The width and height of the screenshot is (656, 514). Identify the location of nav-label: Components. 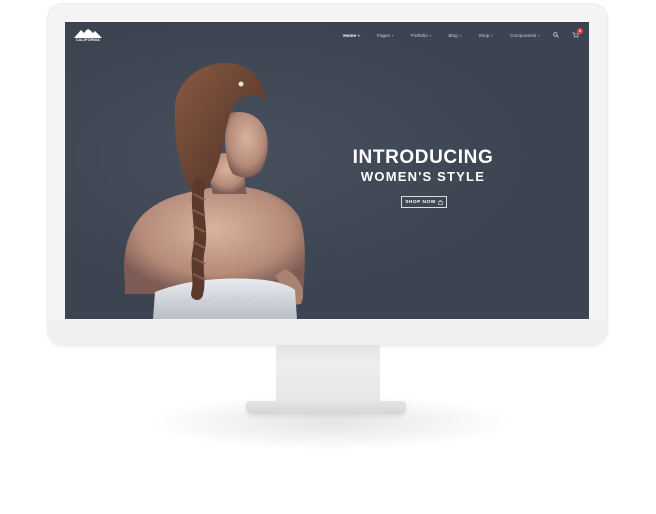
(523, 35).